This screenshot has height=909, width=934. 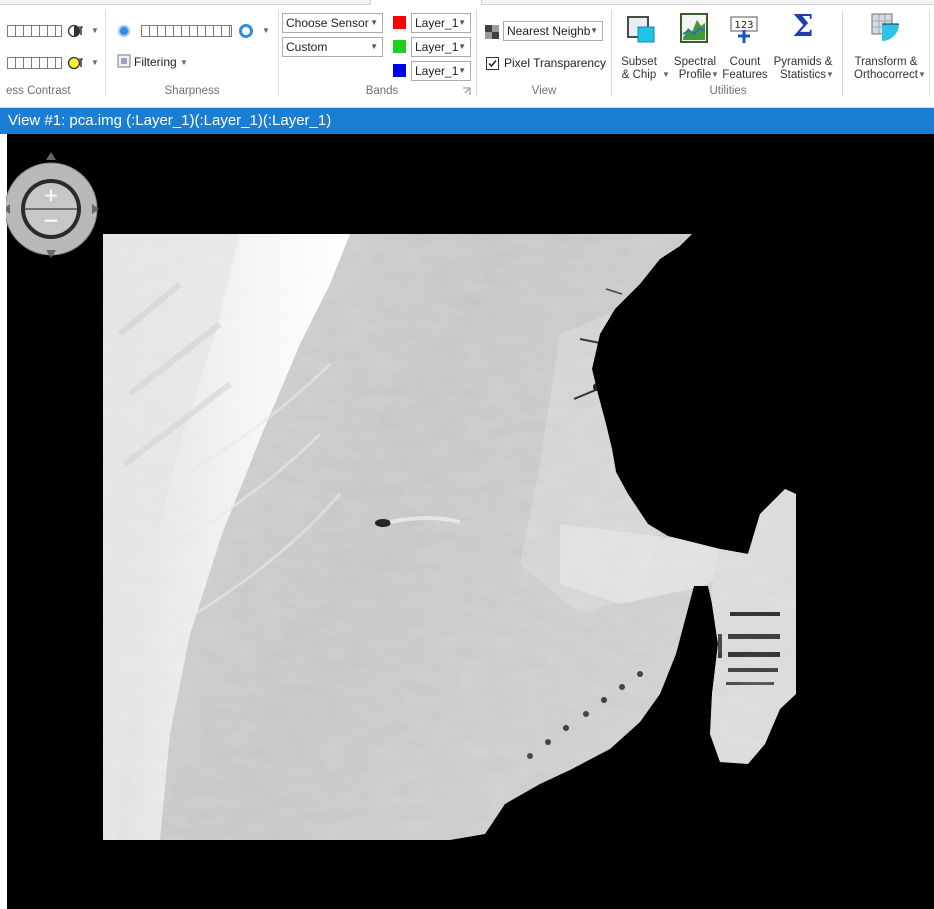 I want to click on filter-icon, so click(x=124, y=61).